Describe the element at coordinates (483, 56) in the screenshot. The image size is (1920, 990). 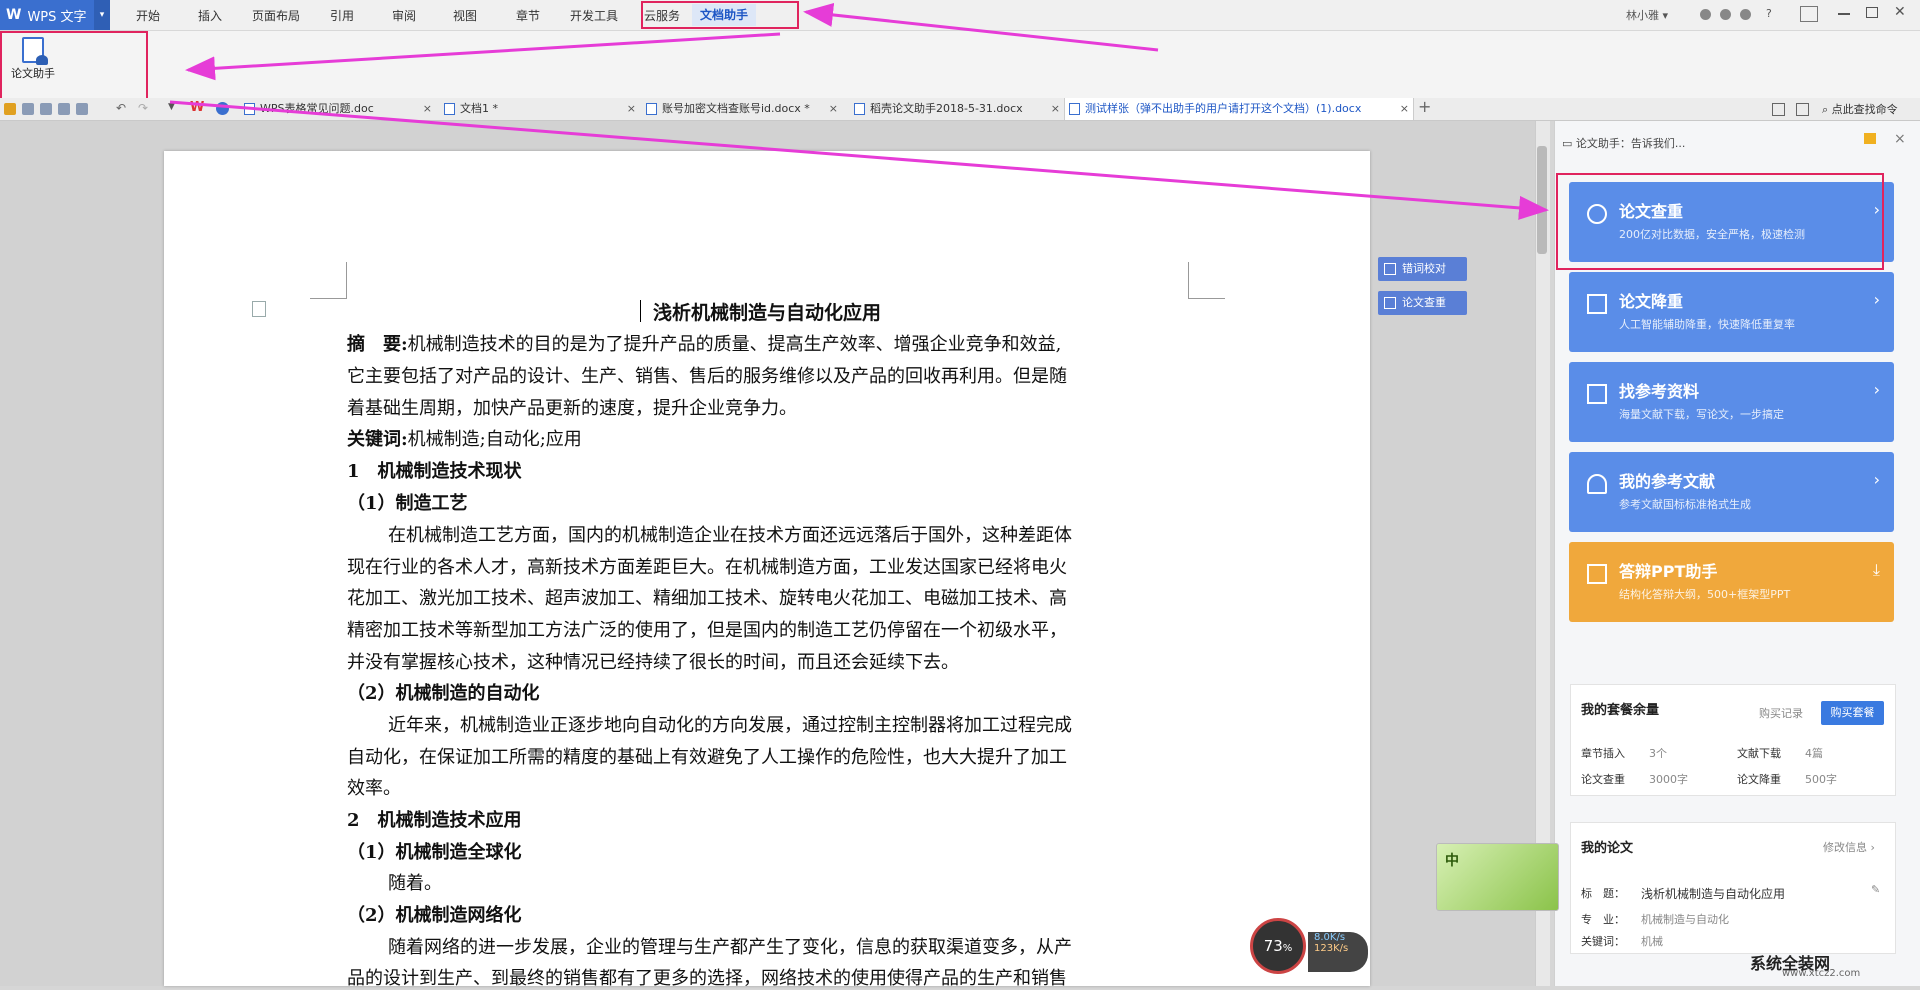
I see `arrow-to-ribbon` at that location.